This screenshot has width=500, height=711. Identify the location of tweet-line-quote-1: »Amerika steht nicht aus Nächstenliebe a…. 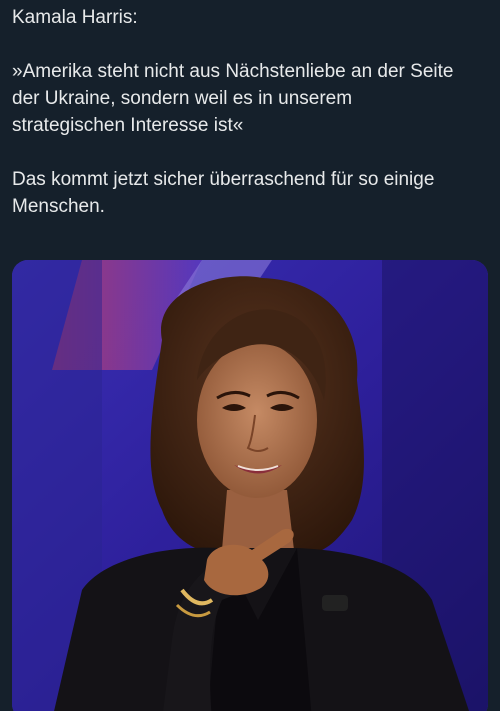
(233, 71).